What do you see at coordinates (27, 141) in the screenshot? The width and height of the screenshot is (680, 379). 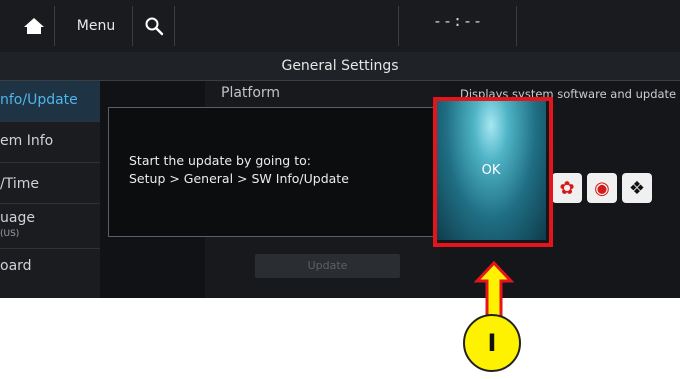 I see `sidebar-item-label: em Info` at bounding box center [27, 141].